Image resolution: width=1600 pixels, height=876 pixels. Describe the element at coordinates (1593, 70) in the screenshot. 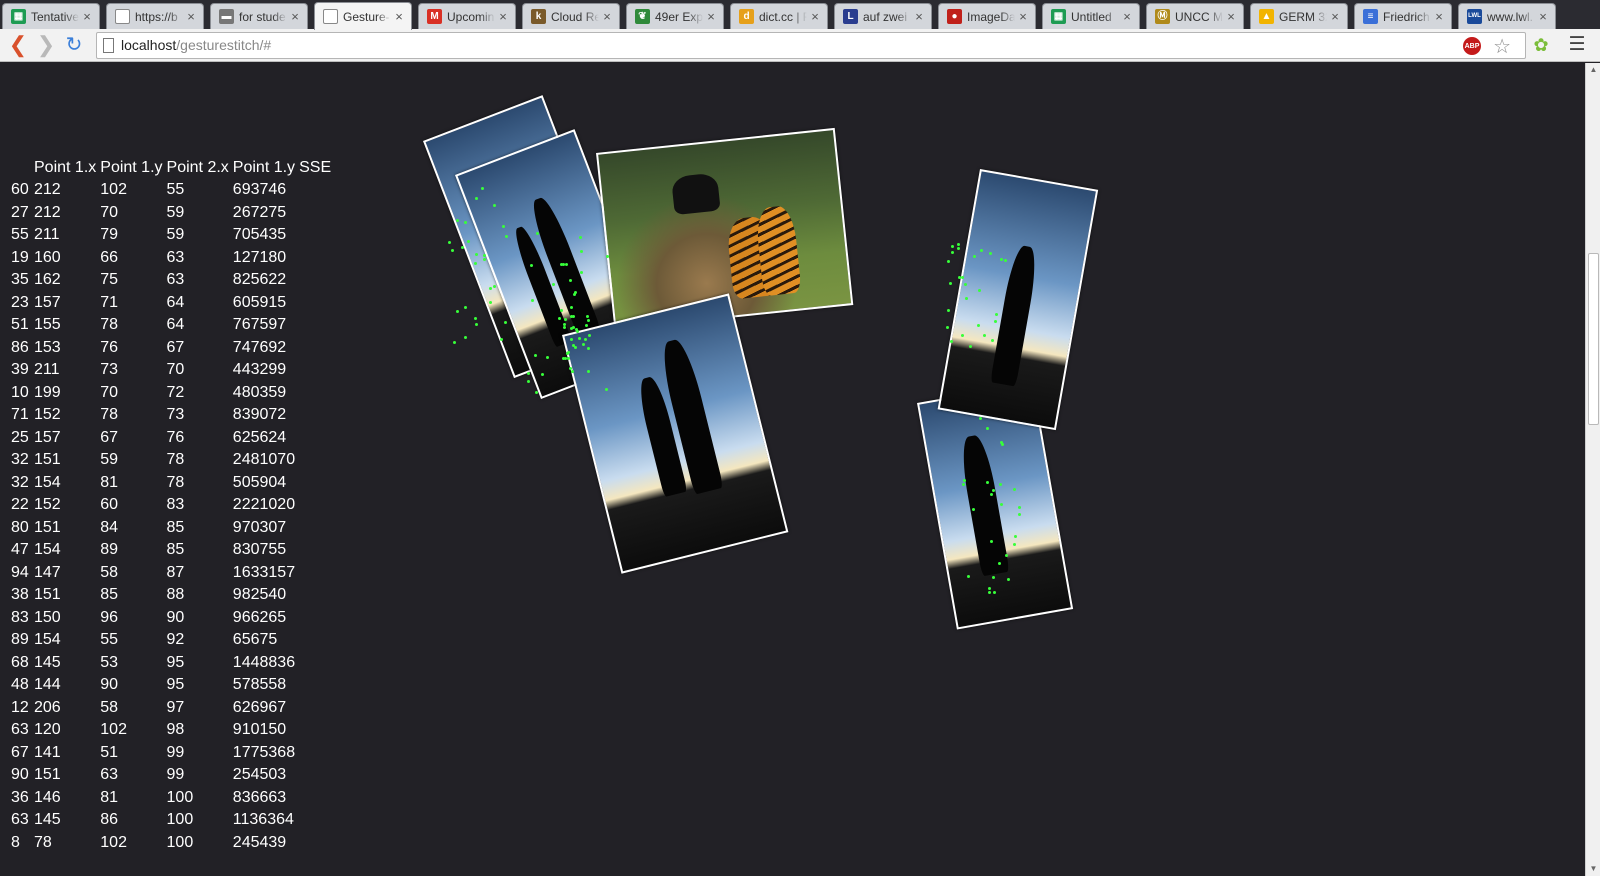

I see `scroll-up-icon: ▲` at that location.